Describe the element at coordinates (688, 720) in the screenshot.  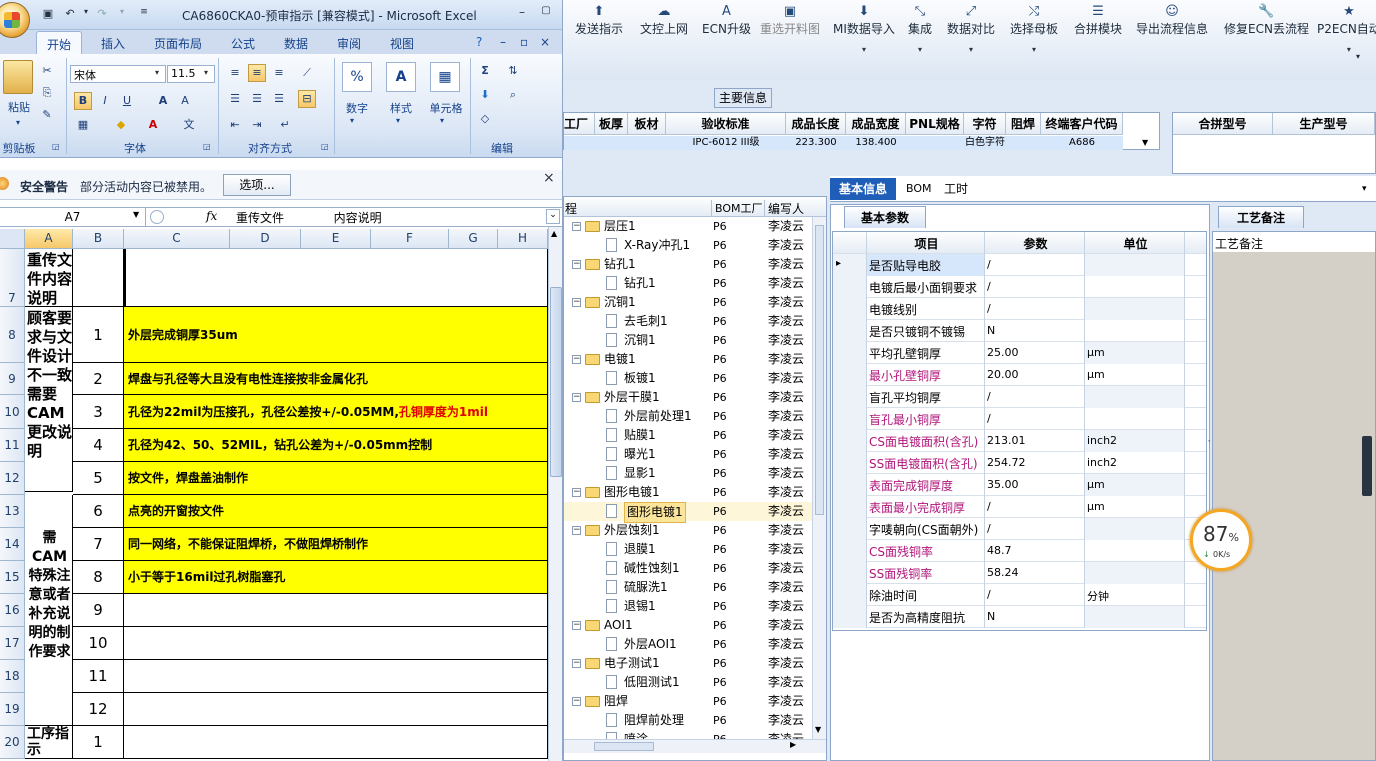
I see `tree-row: 阻焊前处理 P6 李凌云` at that location.